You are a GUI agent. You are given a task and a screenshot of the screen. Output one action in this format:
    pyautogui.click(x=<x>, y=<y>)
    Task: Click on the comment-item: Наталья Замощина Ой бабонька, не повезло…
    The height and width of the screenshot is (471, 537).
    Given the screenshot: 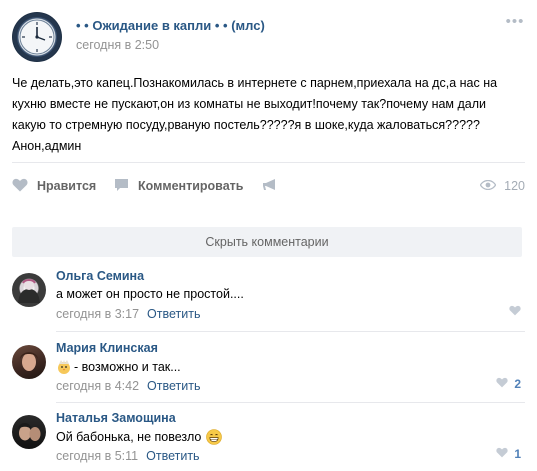 What is the action you would take?
    pyautogui.click(x=268, y=441)
    